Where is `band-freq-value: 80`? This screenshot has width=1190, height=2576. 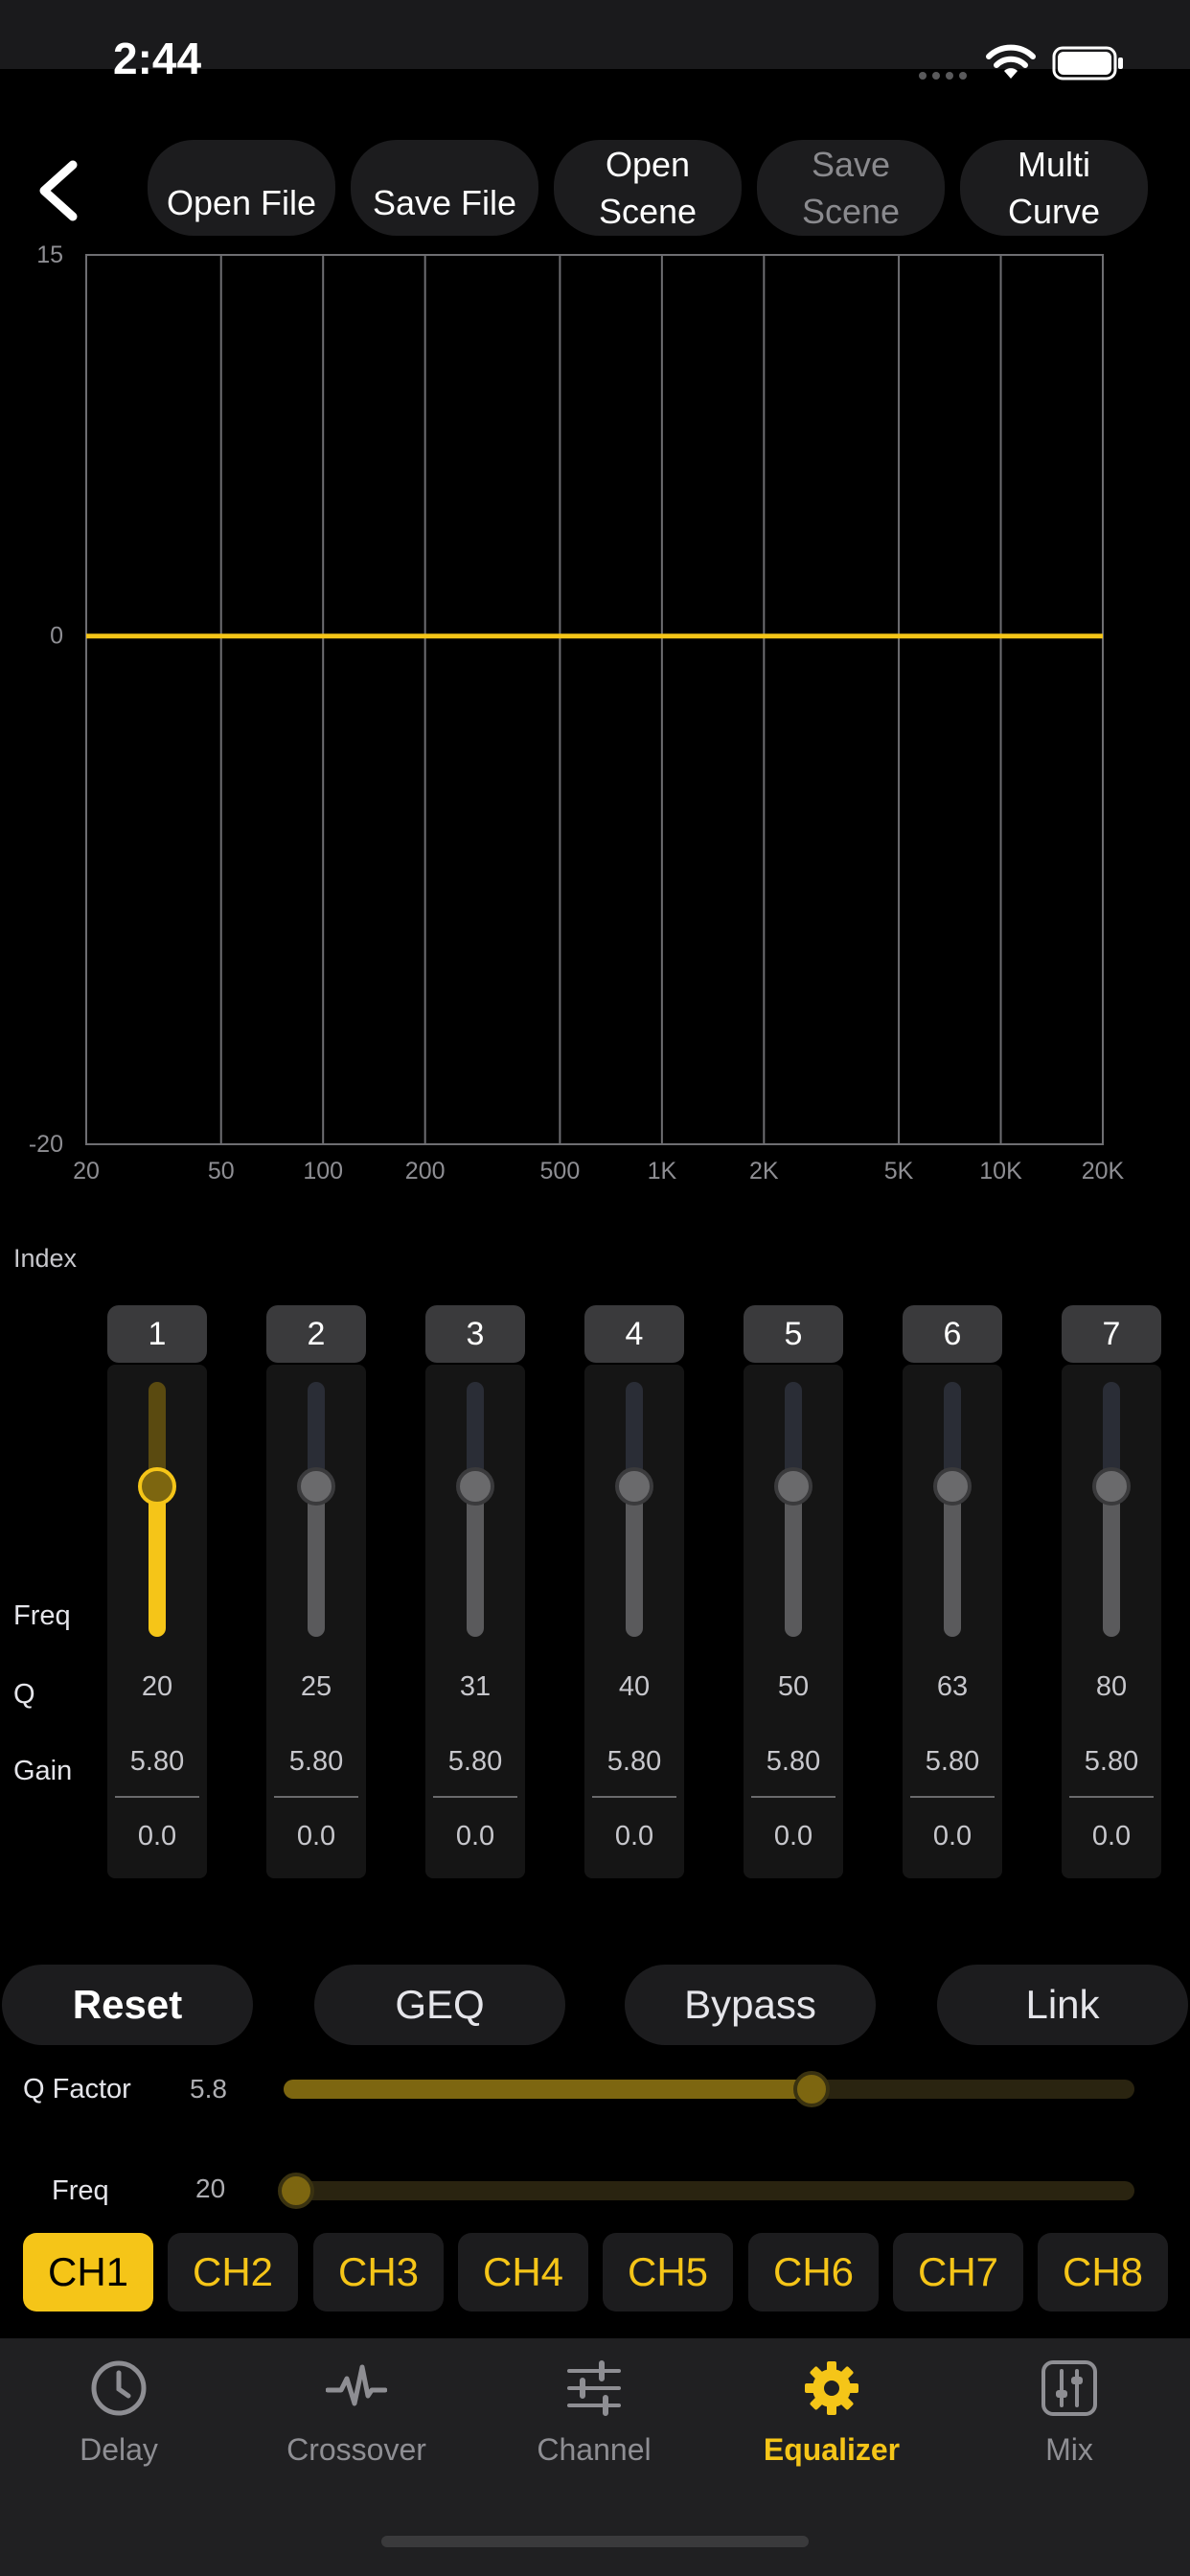 band-freq-value: 80 is located at coordinates (1111, 1687).